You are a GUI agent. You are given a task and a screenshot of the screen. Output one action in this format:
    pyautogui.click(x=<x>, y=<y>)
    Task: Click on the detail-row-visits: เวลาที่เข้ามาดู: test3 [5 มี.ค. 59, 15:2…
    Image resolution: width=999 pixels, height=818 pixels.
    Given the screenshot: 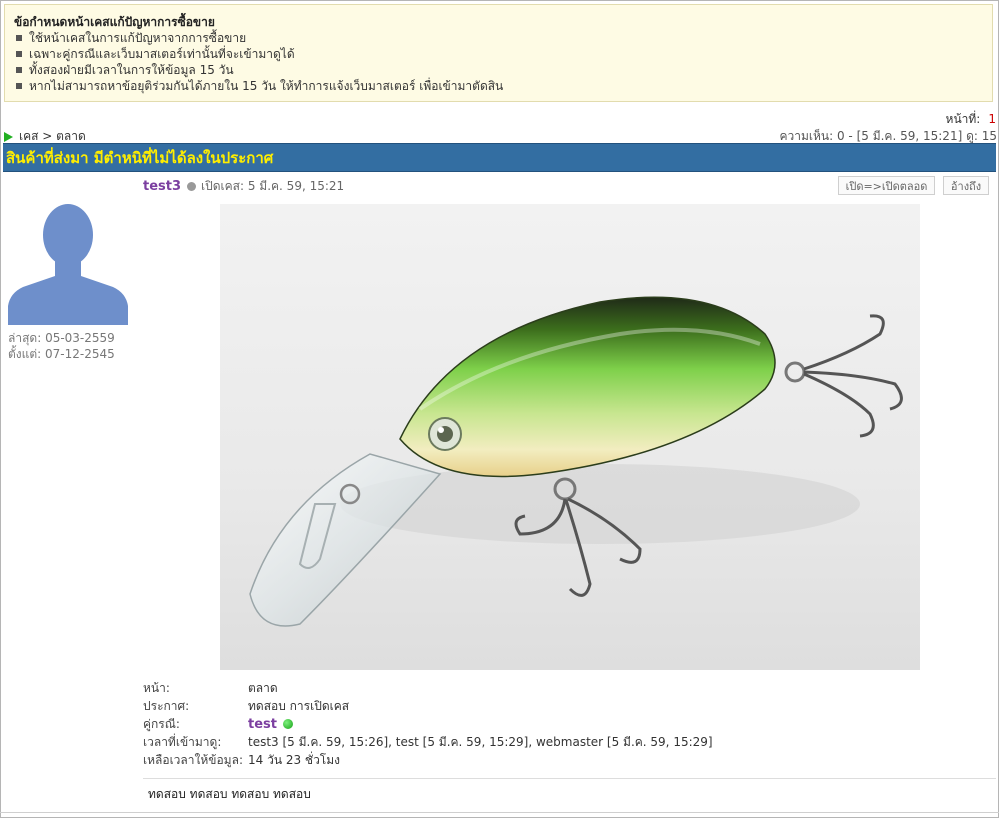 What is the action you would take?
    pyautogui.click(x=428, y=742)
    